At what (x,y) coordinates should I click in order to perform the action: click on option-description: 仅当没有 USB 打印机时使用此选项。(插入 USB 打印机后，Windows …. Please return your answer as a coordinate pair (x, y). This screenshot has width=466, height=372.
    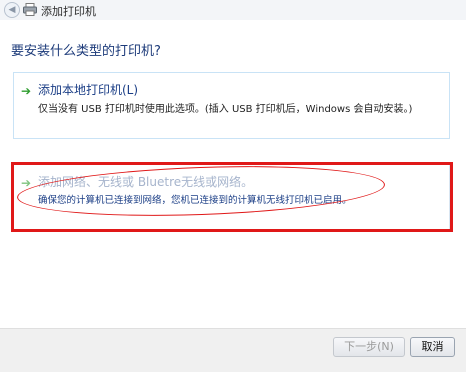
    Looking at the image, I should click on (225, 109).